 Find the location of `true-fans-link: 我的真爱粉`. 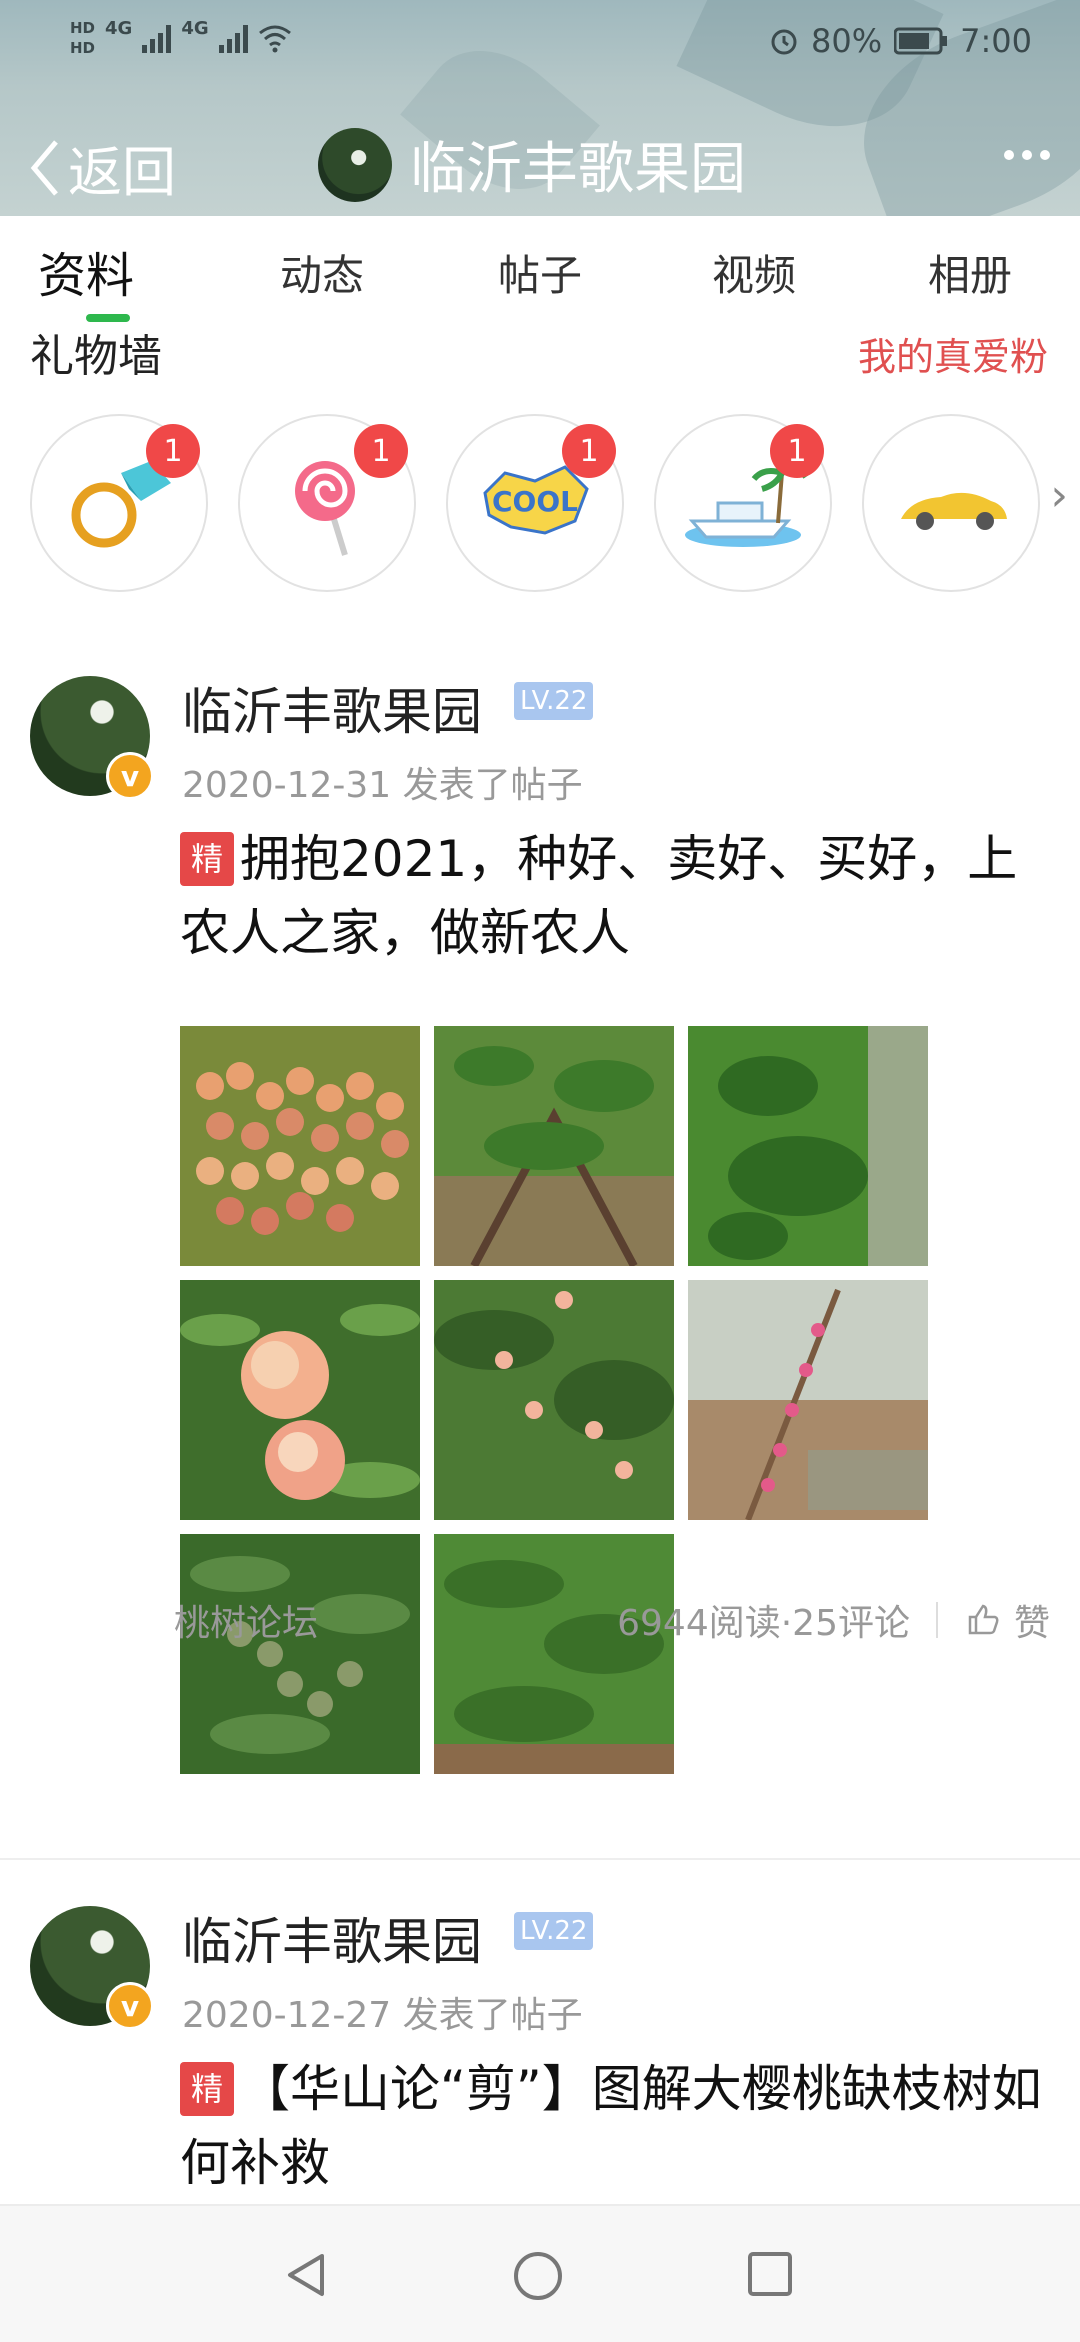

true-fans-link: 我的真爱粉 is located at coordinates (953, 353).